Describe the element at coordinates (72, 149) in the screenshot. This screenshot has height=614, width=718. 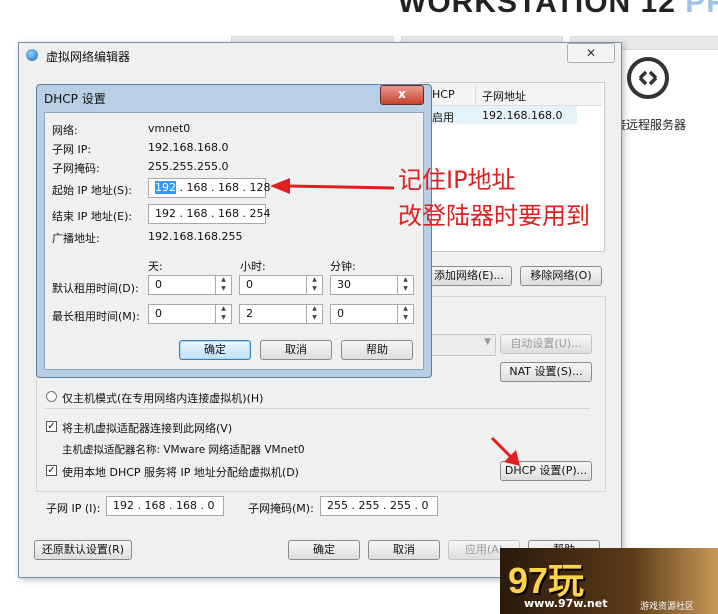
I see `subnet-ip-label: 子网 IP:` at that location.